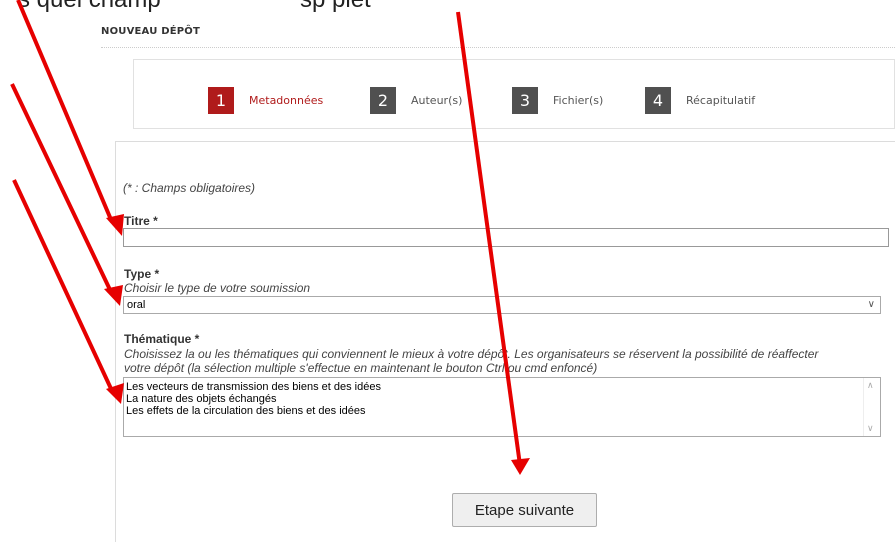 This screenshot has width=895, height=542. Describe the element at coordinates (871, 407) in the screenshot. I see `scrollbar: ∧ ∨` at that location.